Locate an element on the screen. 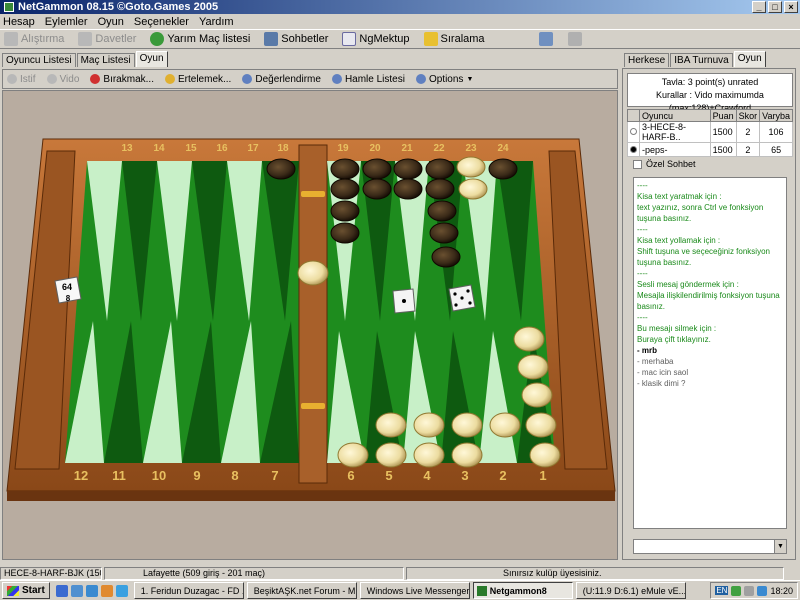 The height and width of the screenshot is (600, 800). chat-line: - mrb is located at coordinates (647, 350).